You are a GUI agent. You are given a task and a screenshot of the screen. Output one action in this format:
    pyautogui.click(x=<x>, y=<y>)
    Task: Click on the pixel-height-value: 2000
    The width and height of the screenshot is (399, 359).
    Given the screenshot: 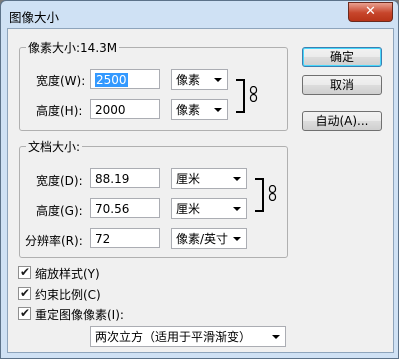 What is the action you would take?
    pyautogui.click(x=110, y=110)
    